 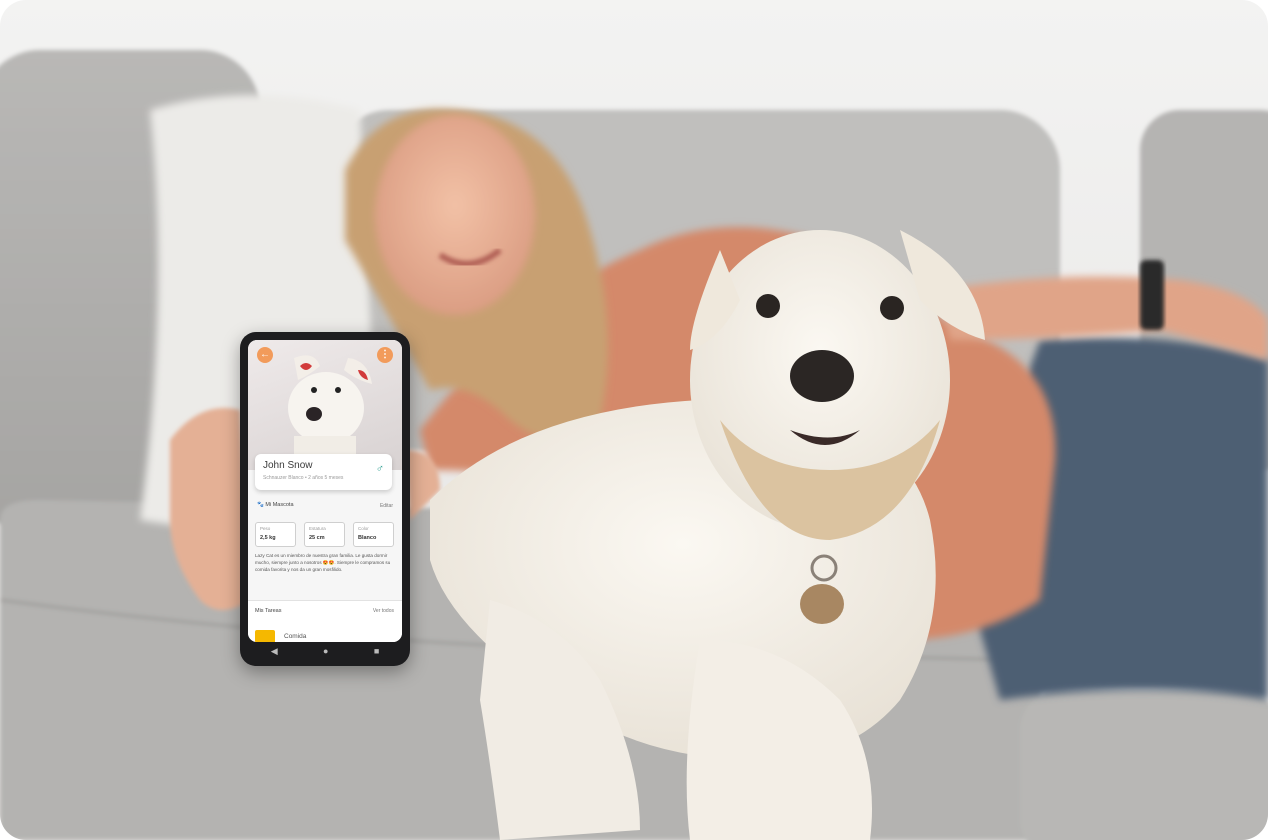 I want to click on stat-label: Color, so click(x=363, y=528).